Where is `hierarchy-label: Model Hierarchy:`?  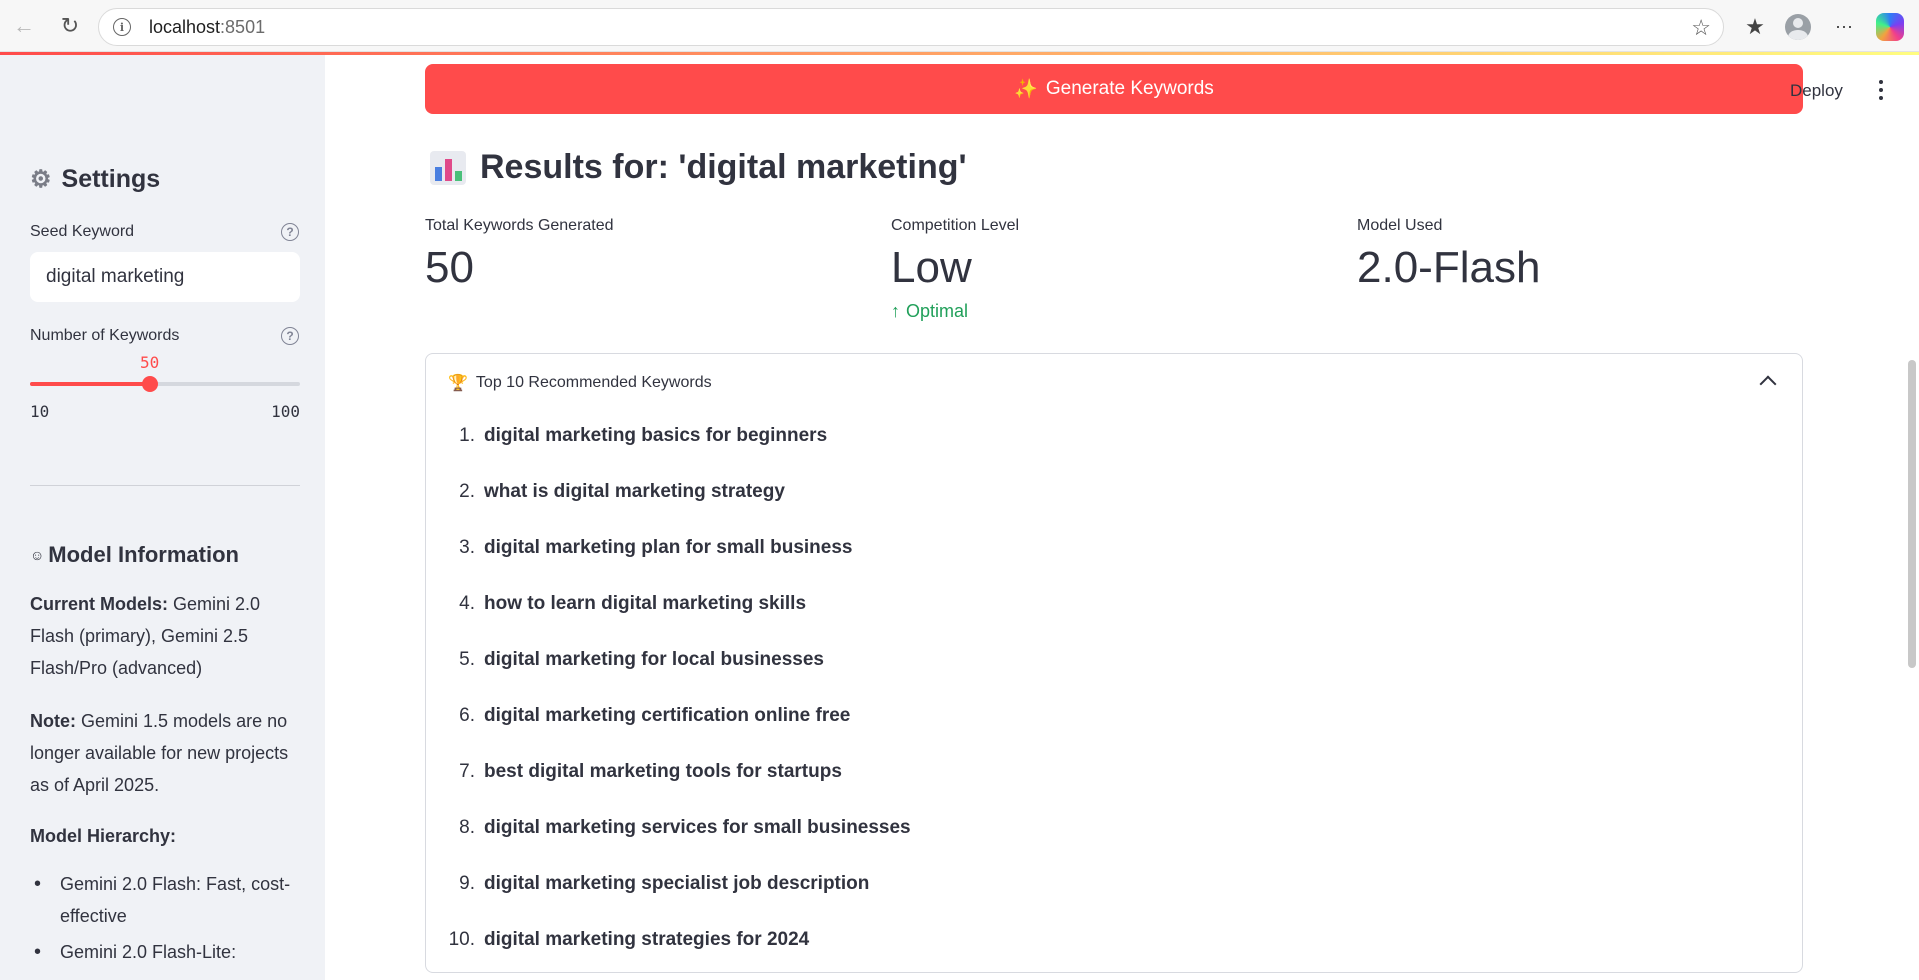
hierarchy-label: Model Hierarchy: is located at coordinates (103, 836).